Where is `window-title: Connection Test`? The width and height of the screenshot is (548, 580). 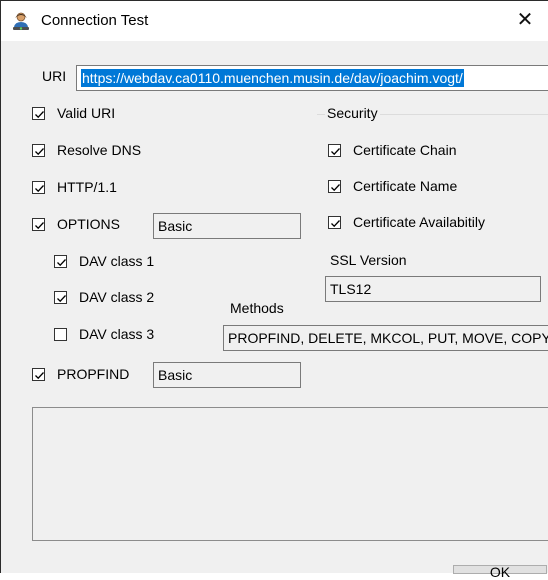
window-title: Connection Test is located at coordinates (95, 20).